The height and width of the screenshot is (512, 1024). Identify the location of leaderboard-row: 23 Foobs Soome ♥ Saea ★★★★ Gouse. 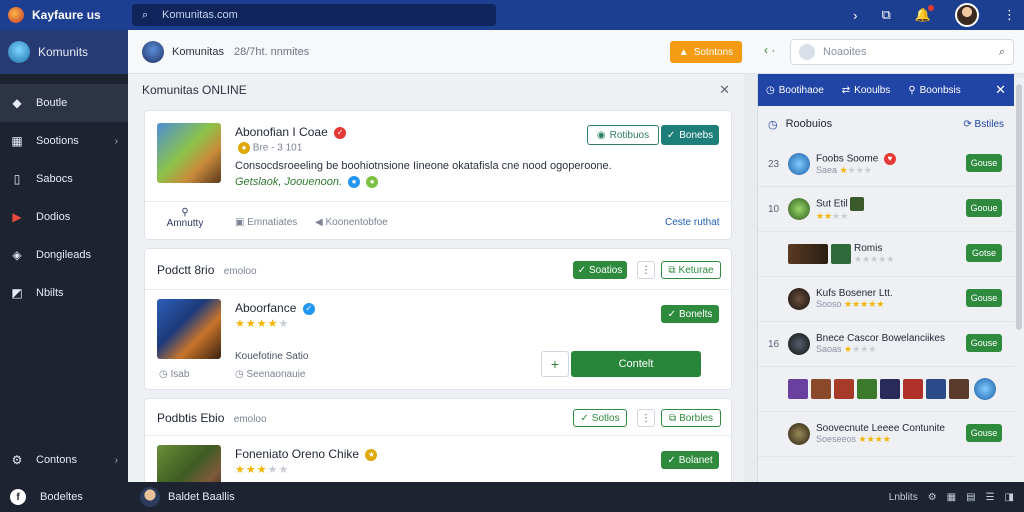
(886, 164).